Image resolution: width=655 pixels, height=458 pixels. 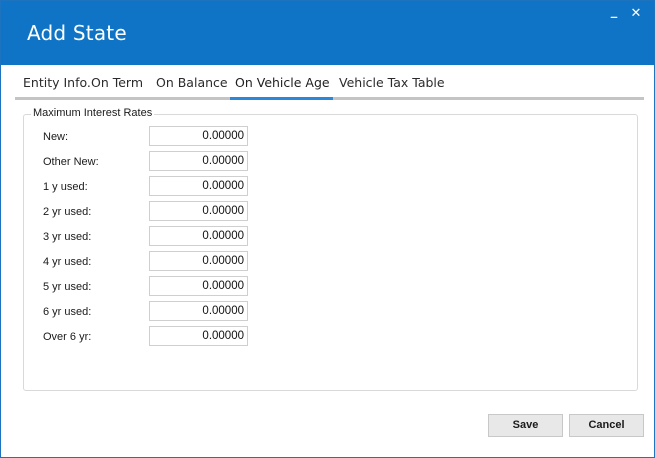 What do you see at coordinates (117, 84) in the screenshot?
I see `tab-on-term: On Term` at bounding box center [117, 84].